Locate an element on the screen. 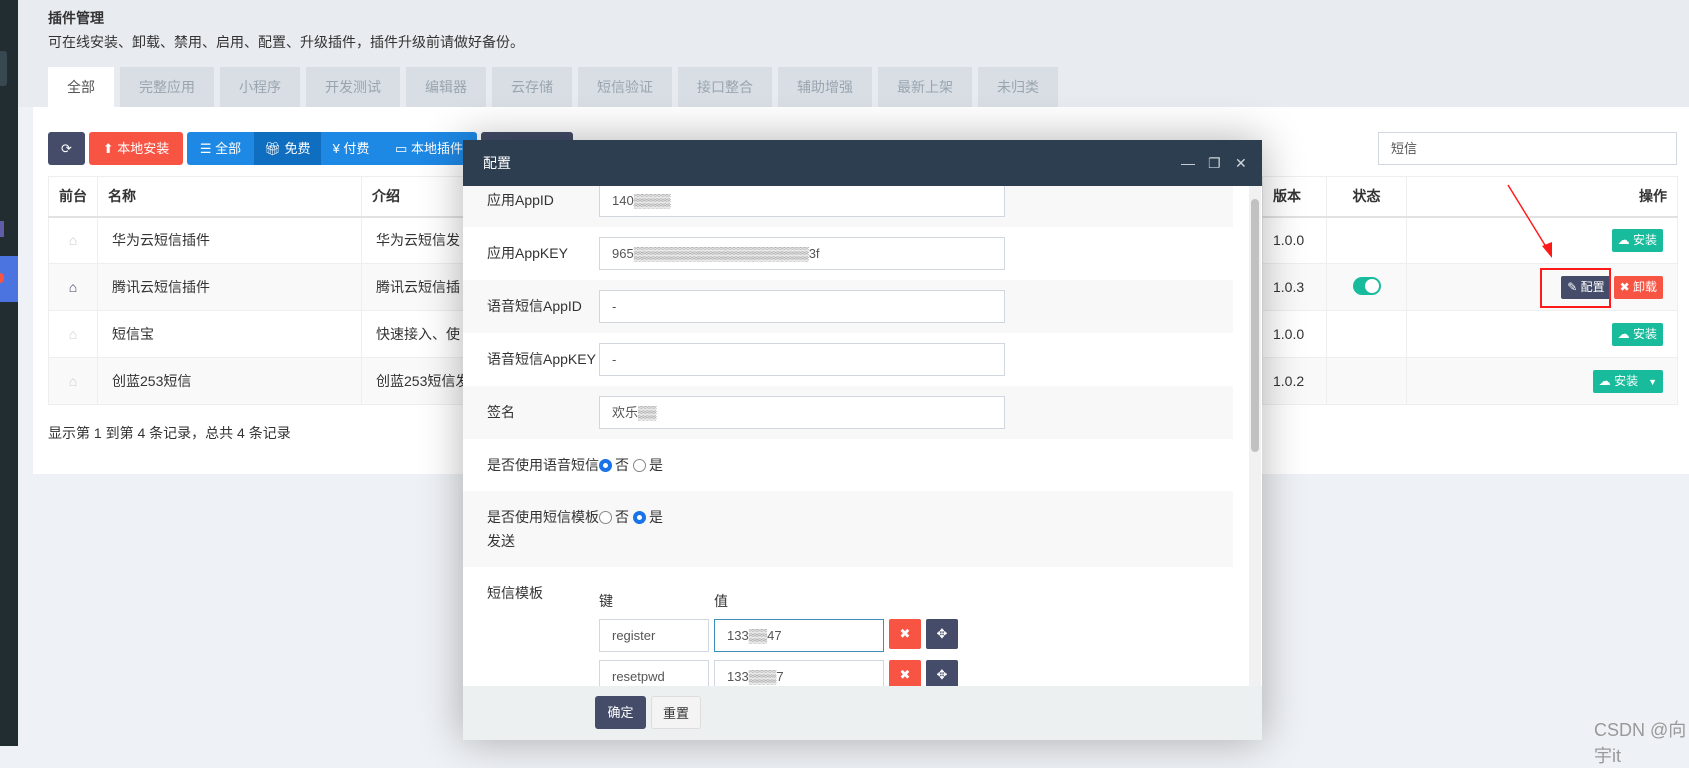  close-icon: ✖ is located at coordinates (1626, 286).